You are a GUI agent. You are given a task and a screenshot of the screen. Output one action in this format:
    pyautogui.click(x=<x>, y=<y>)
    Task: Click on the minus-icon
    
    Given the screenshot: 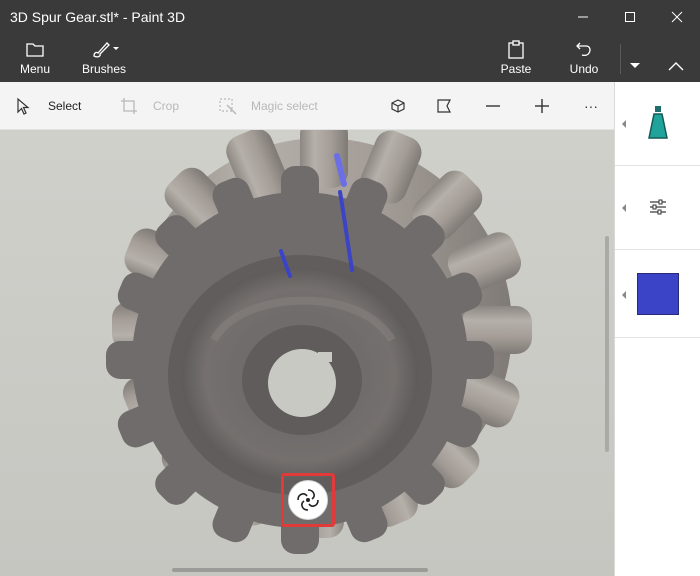 What is the action you would take?
    pyautogui.click(x=493, y=106)
    